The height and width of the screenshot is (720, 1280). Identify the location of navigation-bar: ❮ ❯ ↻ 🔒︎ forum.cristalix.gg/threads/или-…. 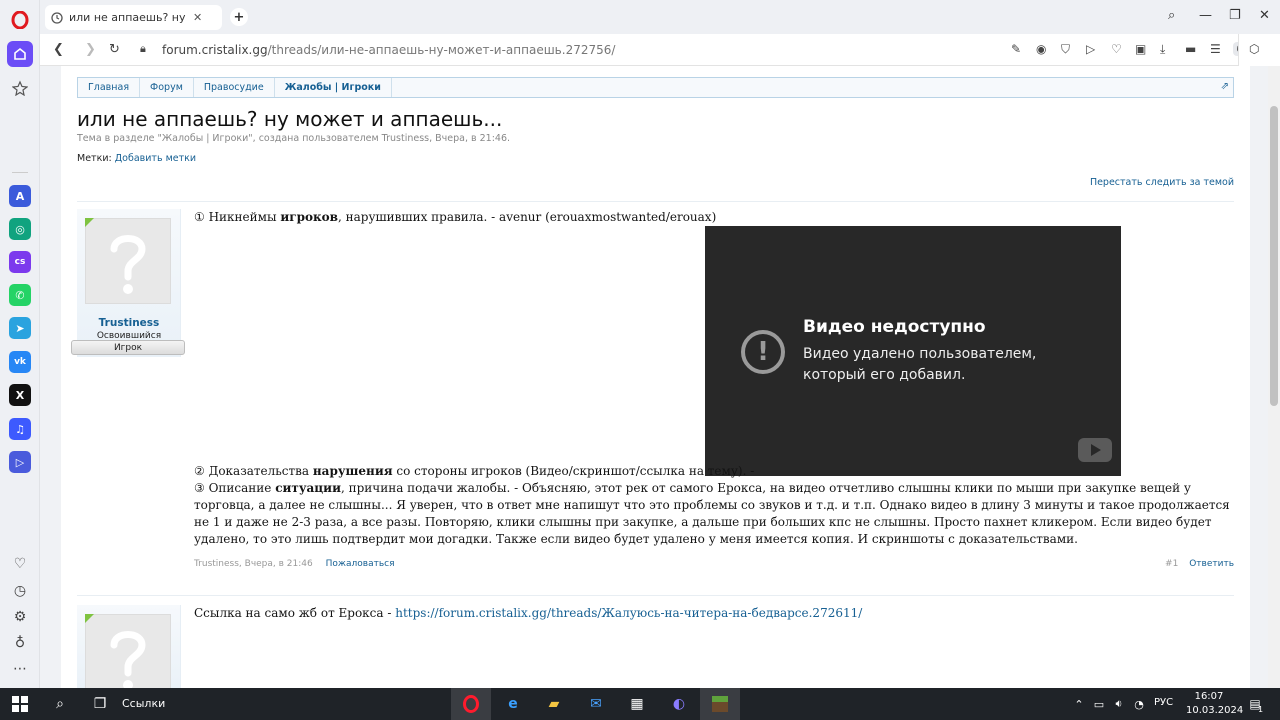
(660, 50).